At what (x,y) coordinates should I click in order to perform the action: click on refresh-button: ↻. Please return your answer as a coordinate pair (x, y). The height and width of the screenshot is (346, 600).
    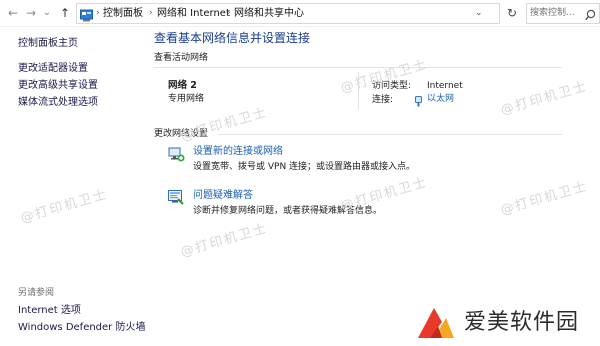
    Looking at the image, I should click on (512, 13).